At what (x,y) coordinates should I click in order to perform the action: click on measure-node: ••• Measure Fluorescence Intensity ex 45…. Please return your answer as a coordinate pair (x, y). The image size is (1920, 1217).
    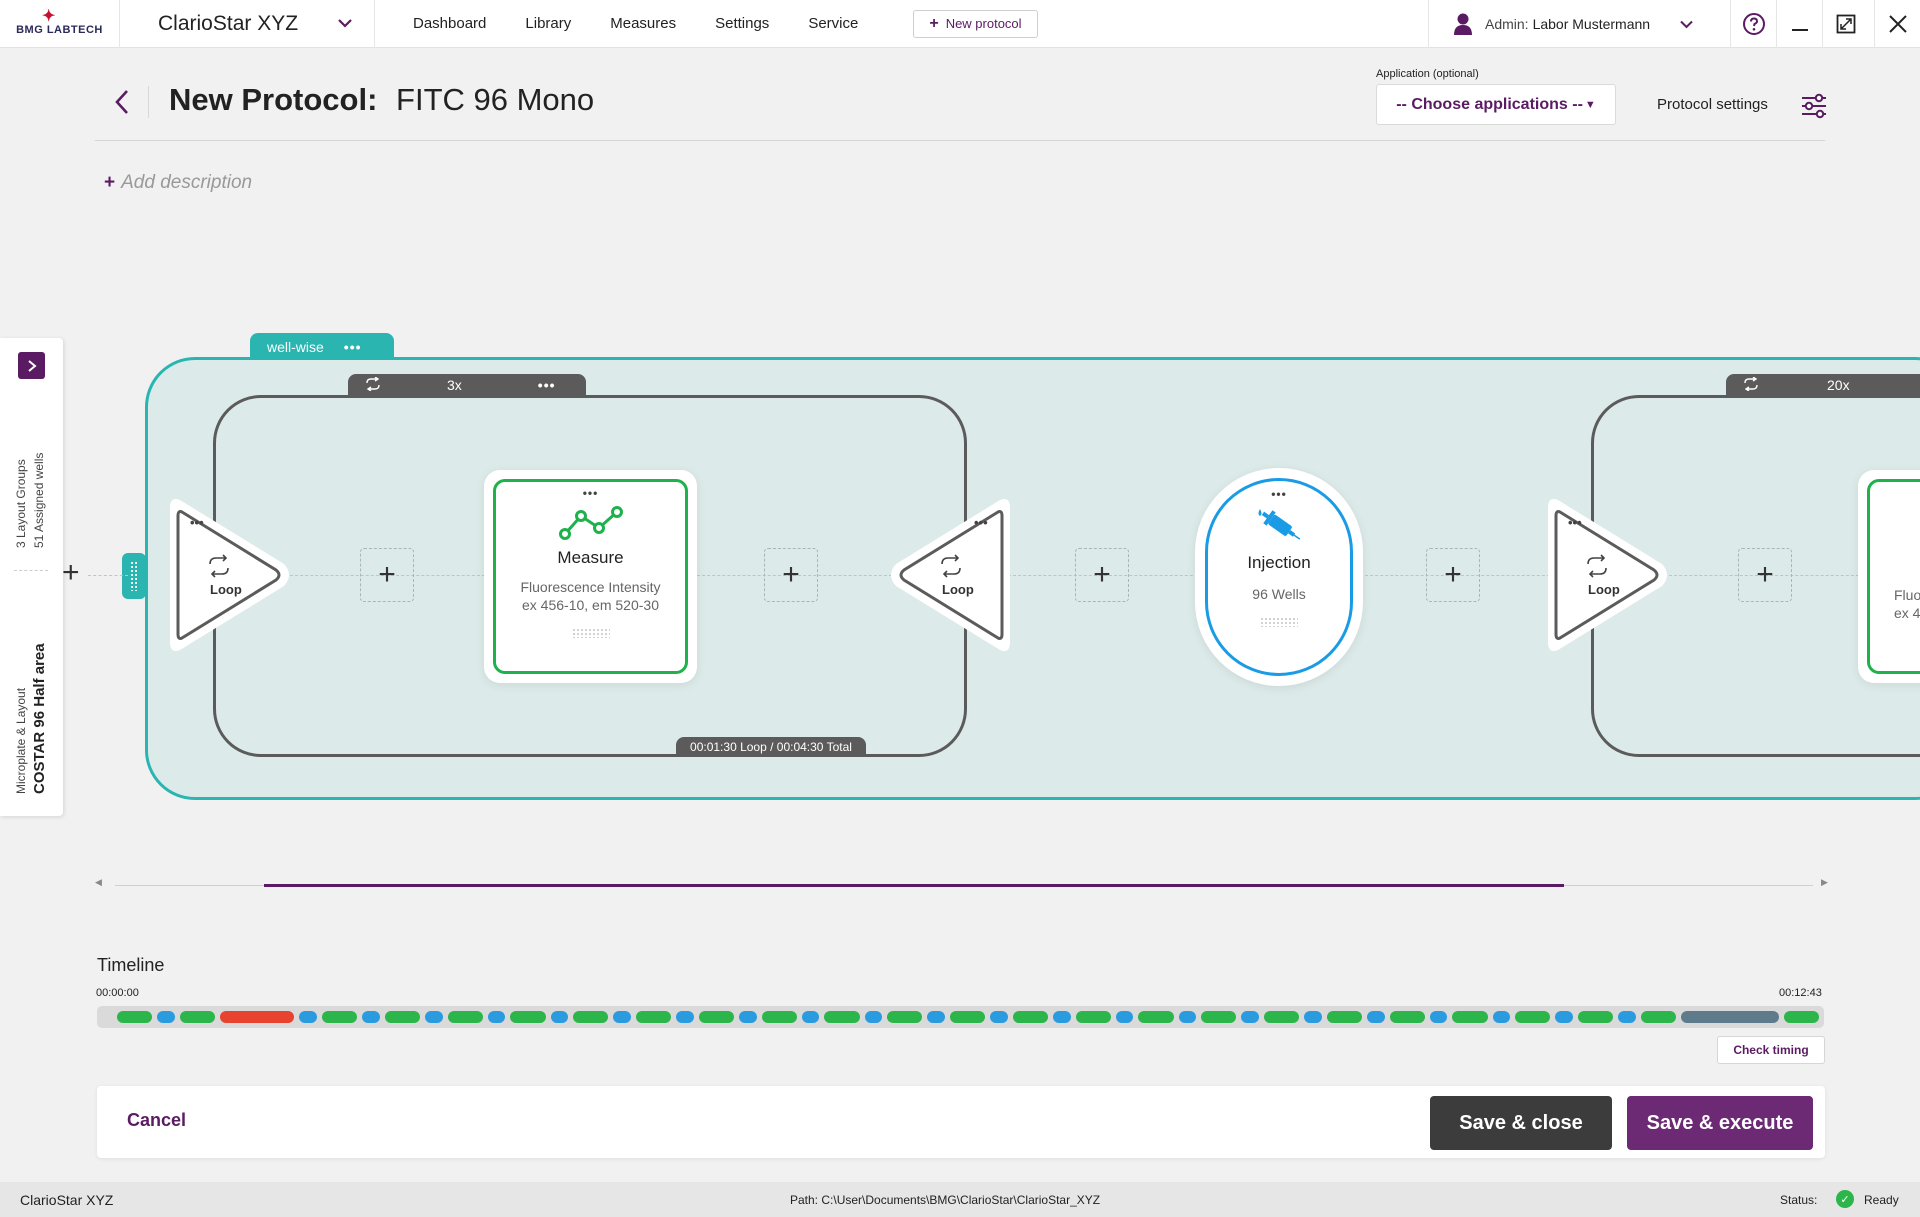
    Looking at the image, I should click on (590, 576).